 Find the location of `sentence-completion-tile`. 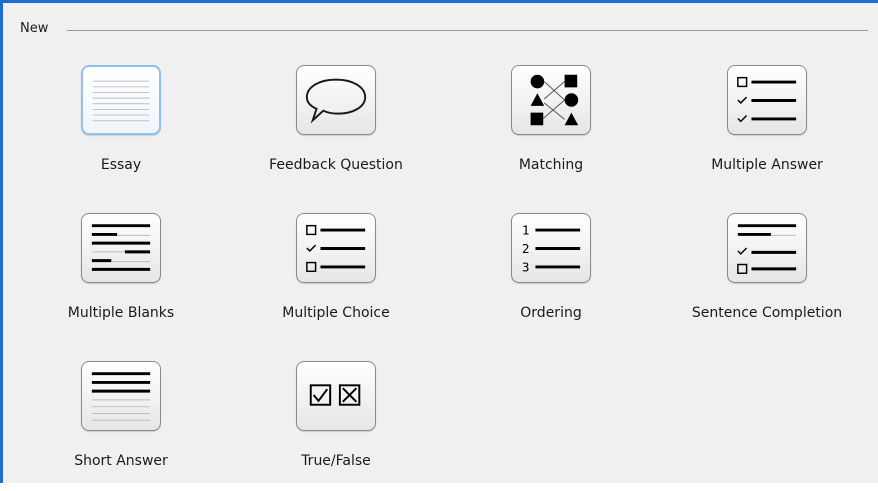

sentence-completion-tile is located at coordinates (767, 248).